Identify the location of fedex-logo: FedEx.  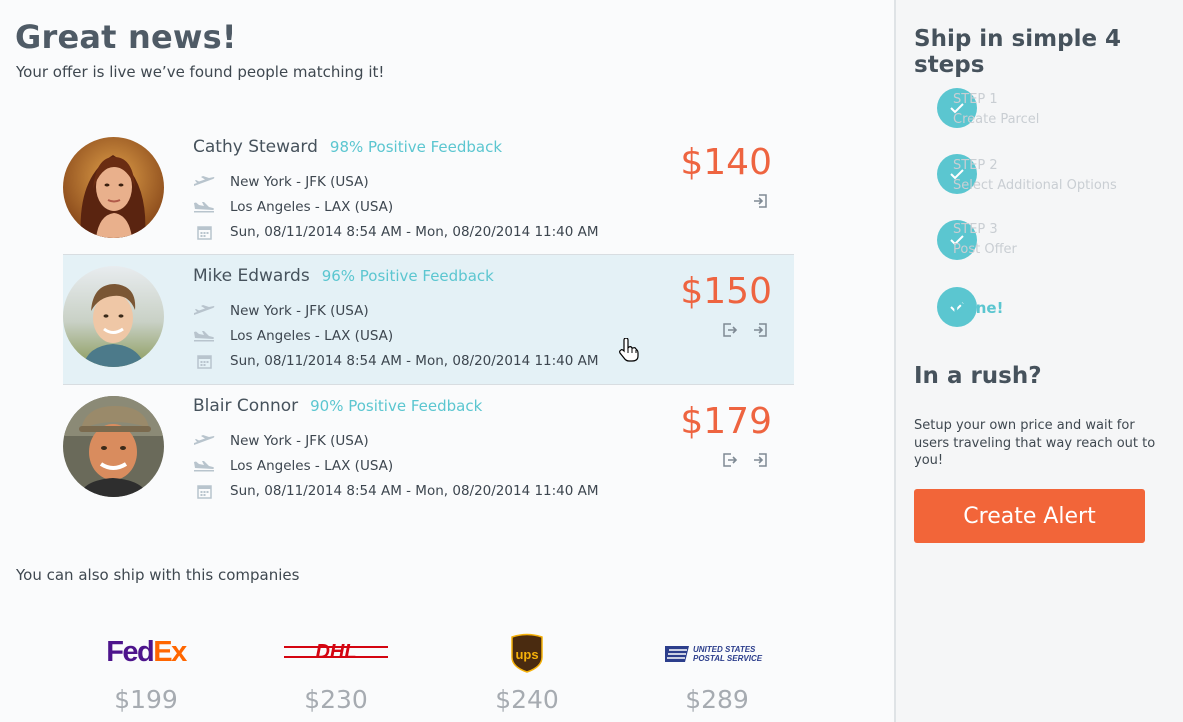
(146, 652).